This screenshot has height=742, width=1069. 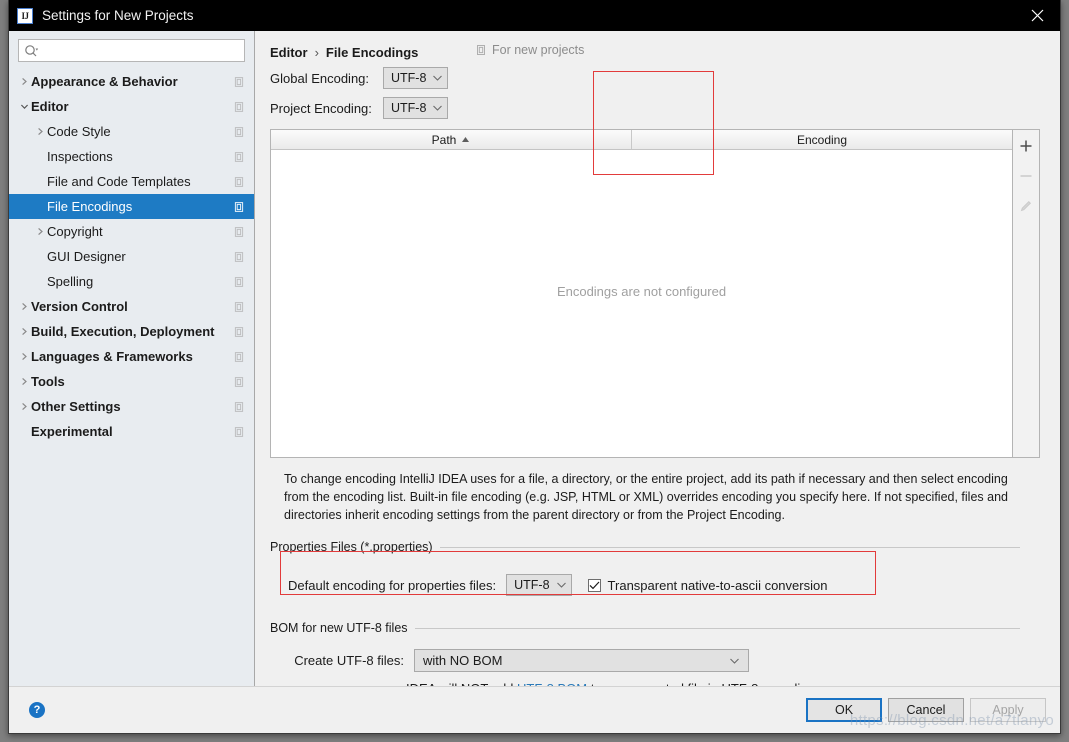 What do you see at coordinates (131, 81) in the screenshot?
I see `sidebar-item-appearance-behavior: Appearance & Behavior` at bounding box center [131, 81].